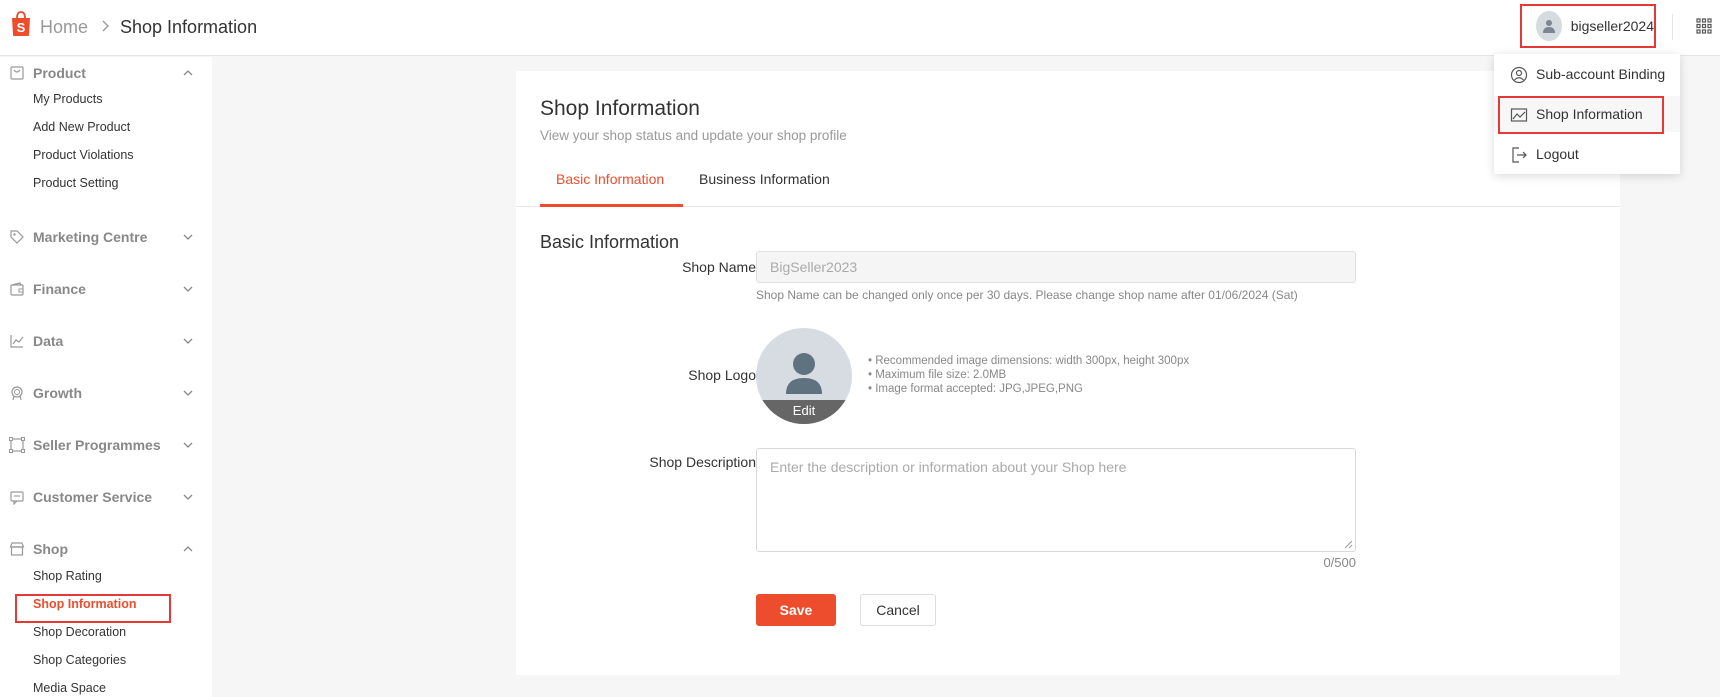 This screenshot has height=697, width=1720. What do you see at coordinates (860, 28) in the screenshot?
I see `top-header: S Home Shop Information bigseller2024` at bounding box center [860, 28].